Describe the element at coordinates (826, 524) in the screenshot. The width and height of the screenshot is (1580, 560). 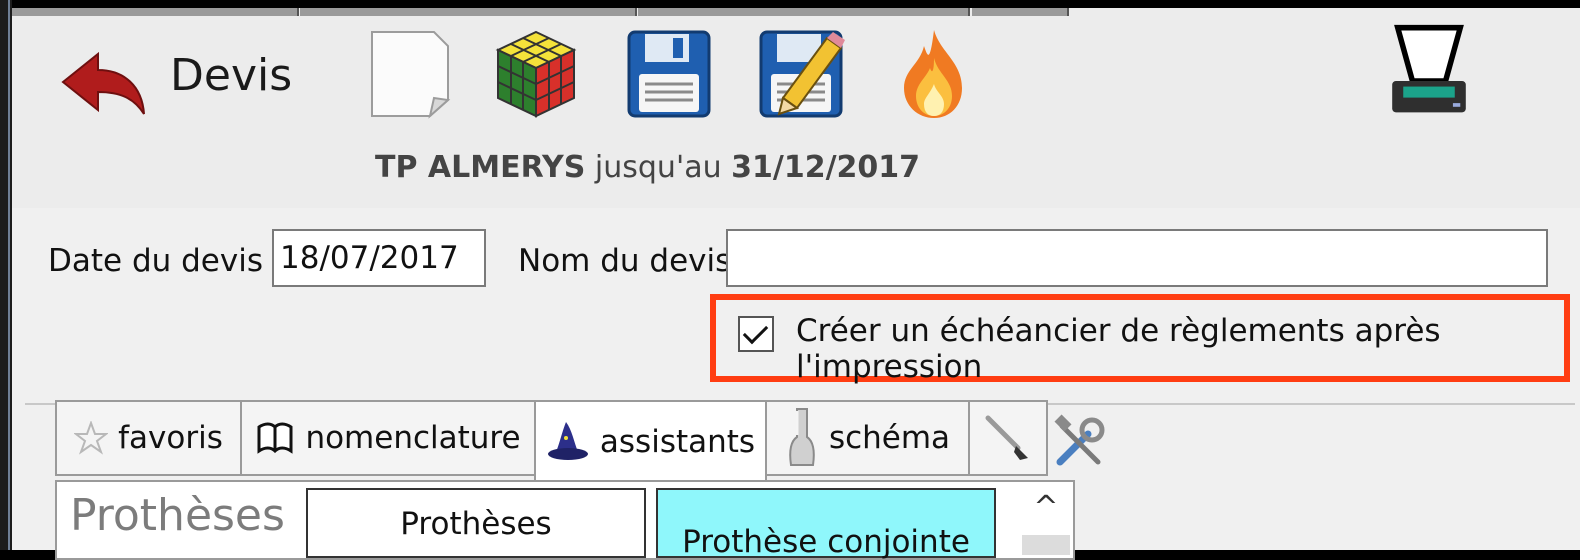
I see `prothese-conjointe-button: Prothèse conjointe` at that location.